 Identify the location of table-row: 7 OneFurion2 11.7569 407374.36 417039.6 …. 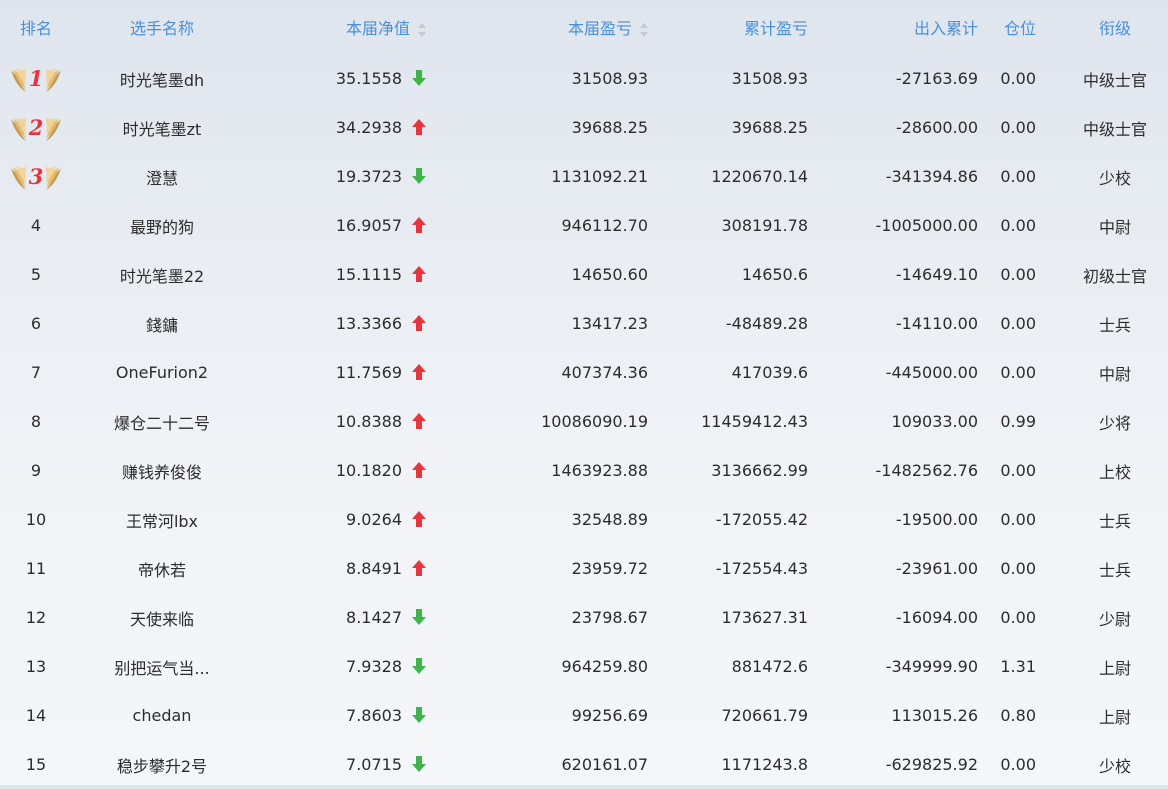
(584, 372).